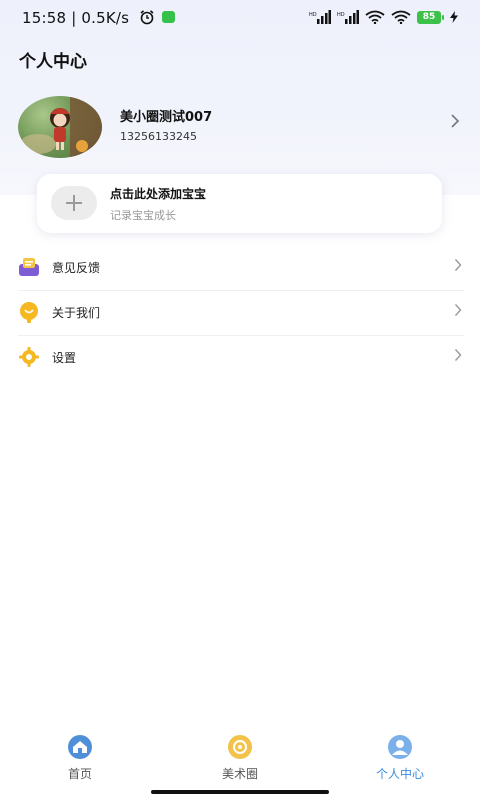  Describe the element at coordinates (239, 203) in the screenshot. I see `add-baby-card: 点击此处添加宝宝 记录宝宝成长` at that location.